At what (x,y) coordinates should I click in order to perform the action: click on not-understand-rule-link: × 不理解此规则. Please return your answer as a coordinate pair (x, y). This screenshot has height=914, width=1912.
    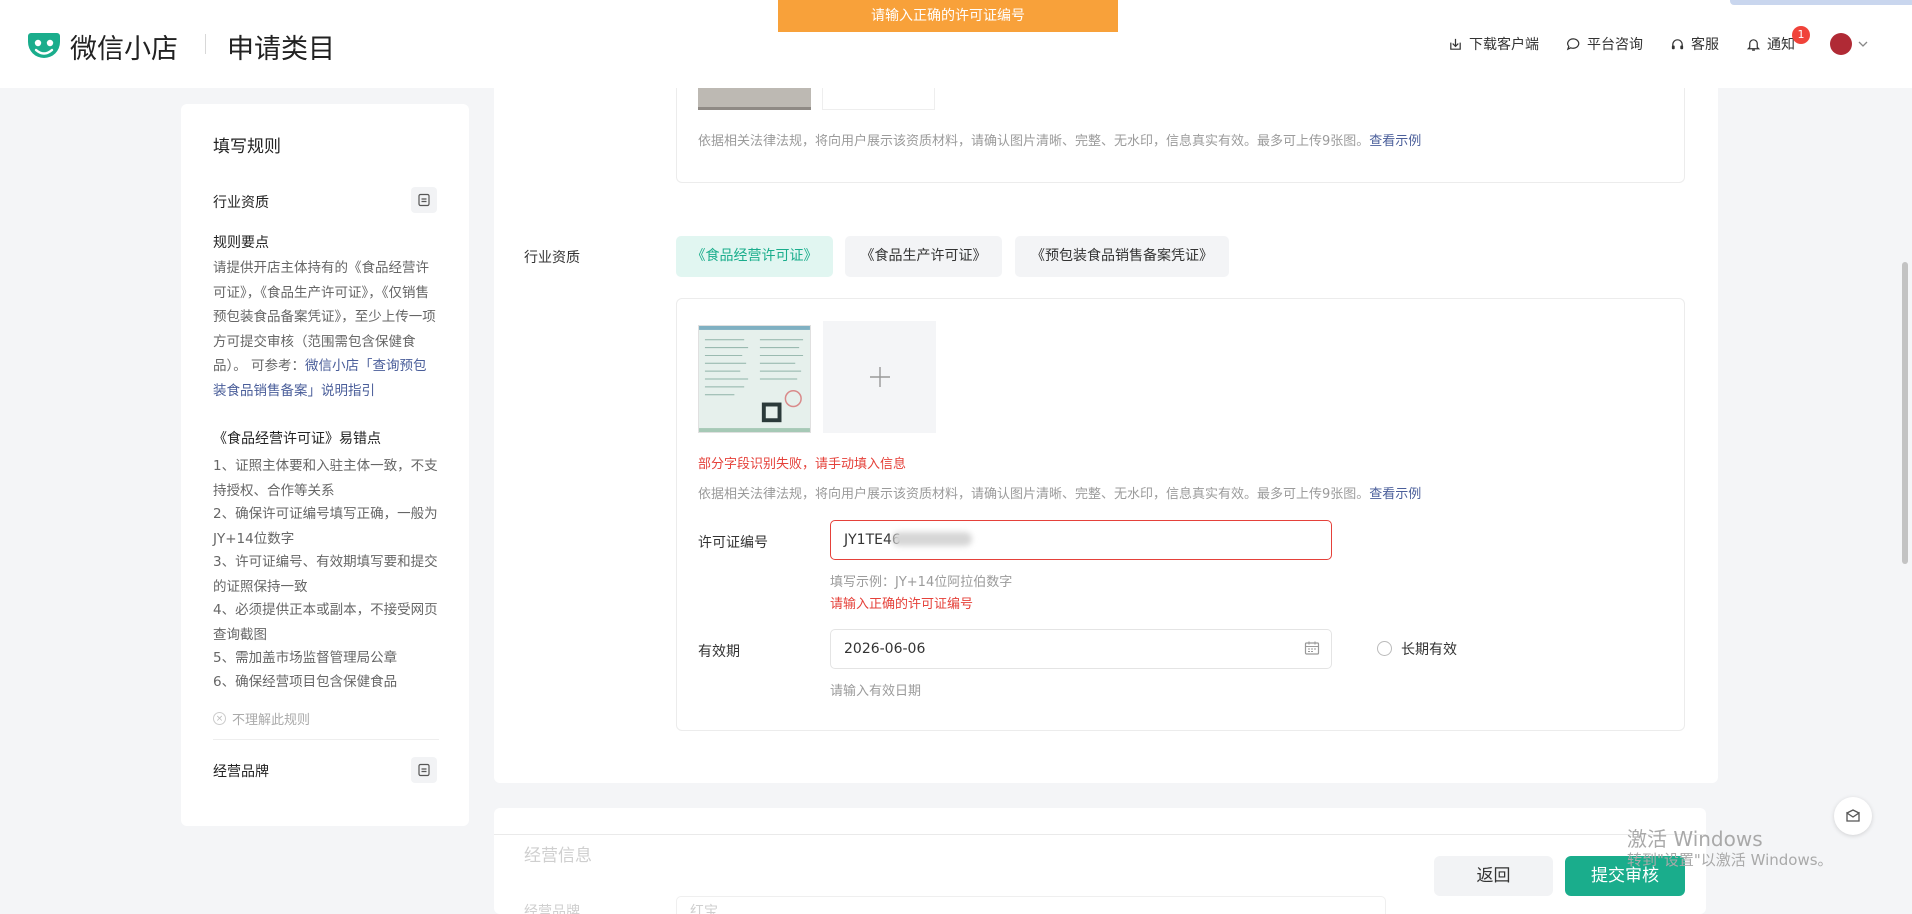
    Looking at the image, I should click on (261, 718).